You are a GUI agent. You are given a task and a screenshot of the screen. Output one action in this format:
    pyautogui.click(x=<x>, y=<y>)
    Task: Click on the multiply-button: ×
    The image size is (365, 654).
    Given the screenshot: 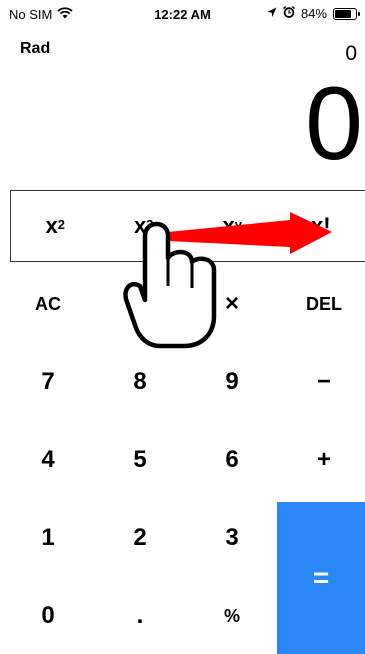 What is the action you would take?
    pyautogui.click(x=232, y=304)
    